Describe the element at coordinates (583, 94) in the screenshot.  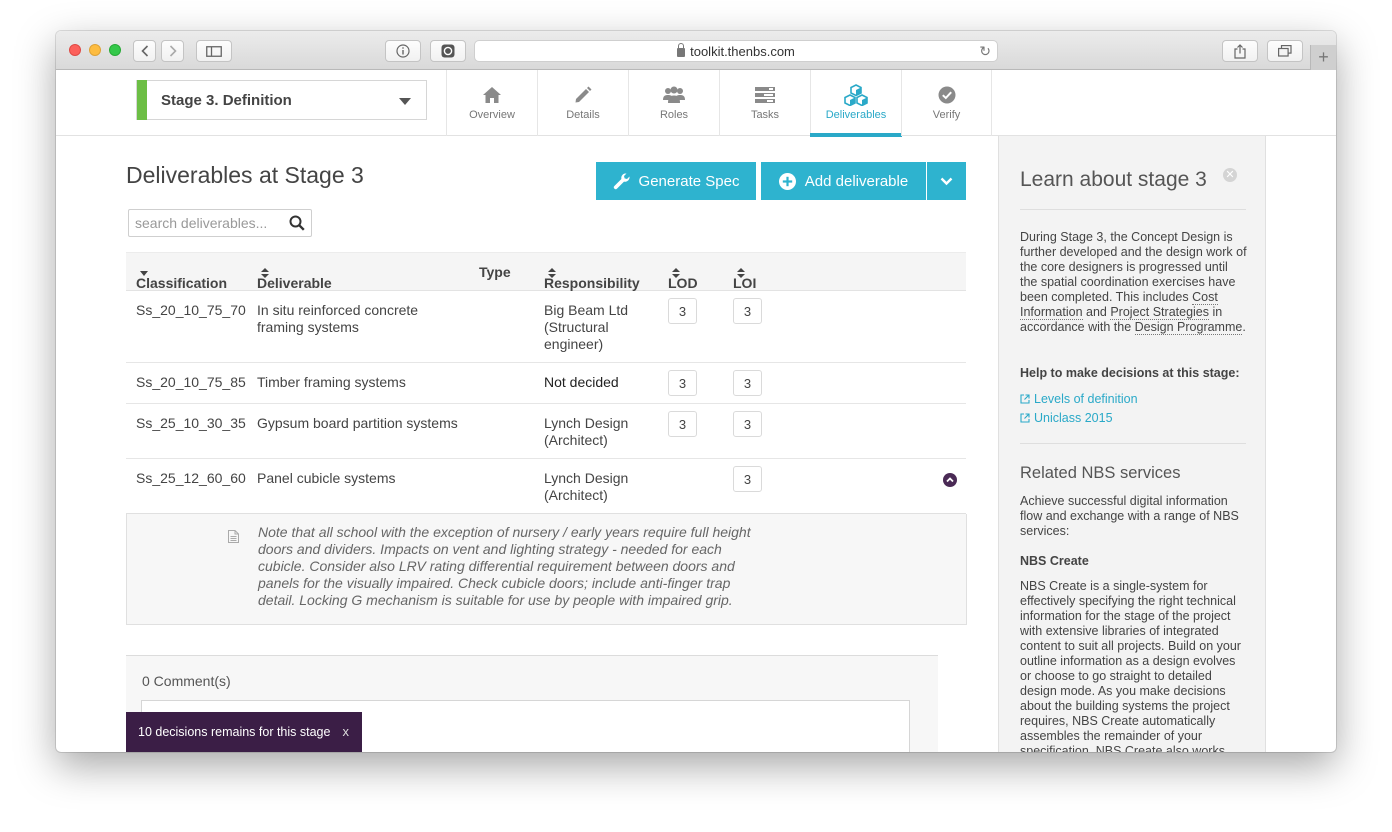
I see `pencil-icon` at that location.